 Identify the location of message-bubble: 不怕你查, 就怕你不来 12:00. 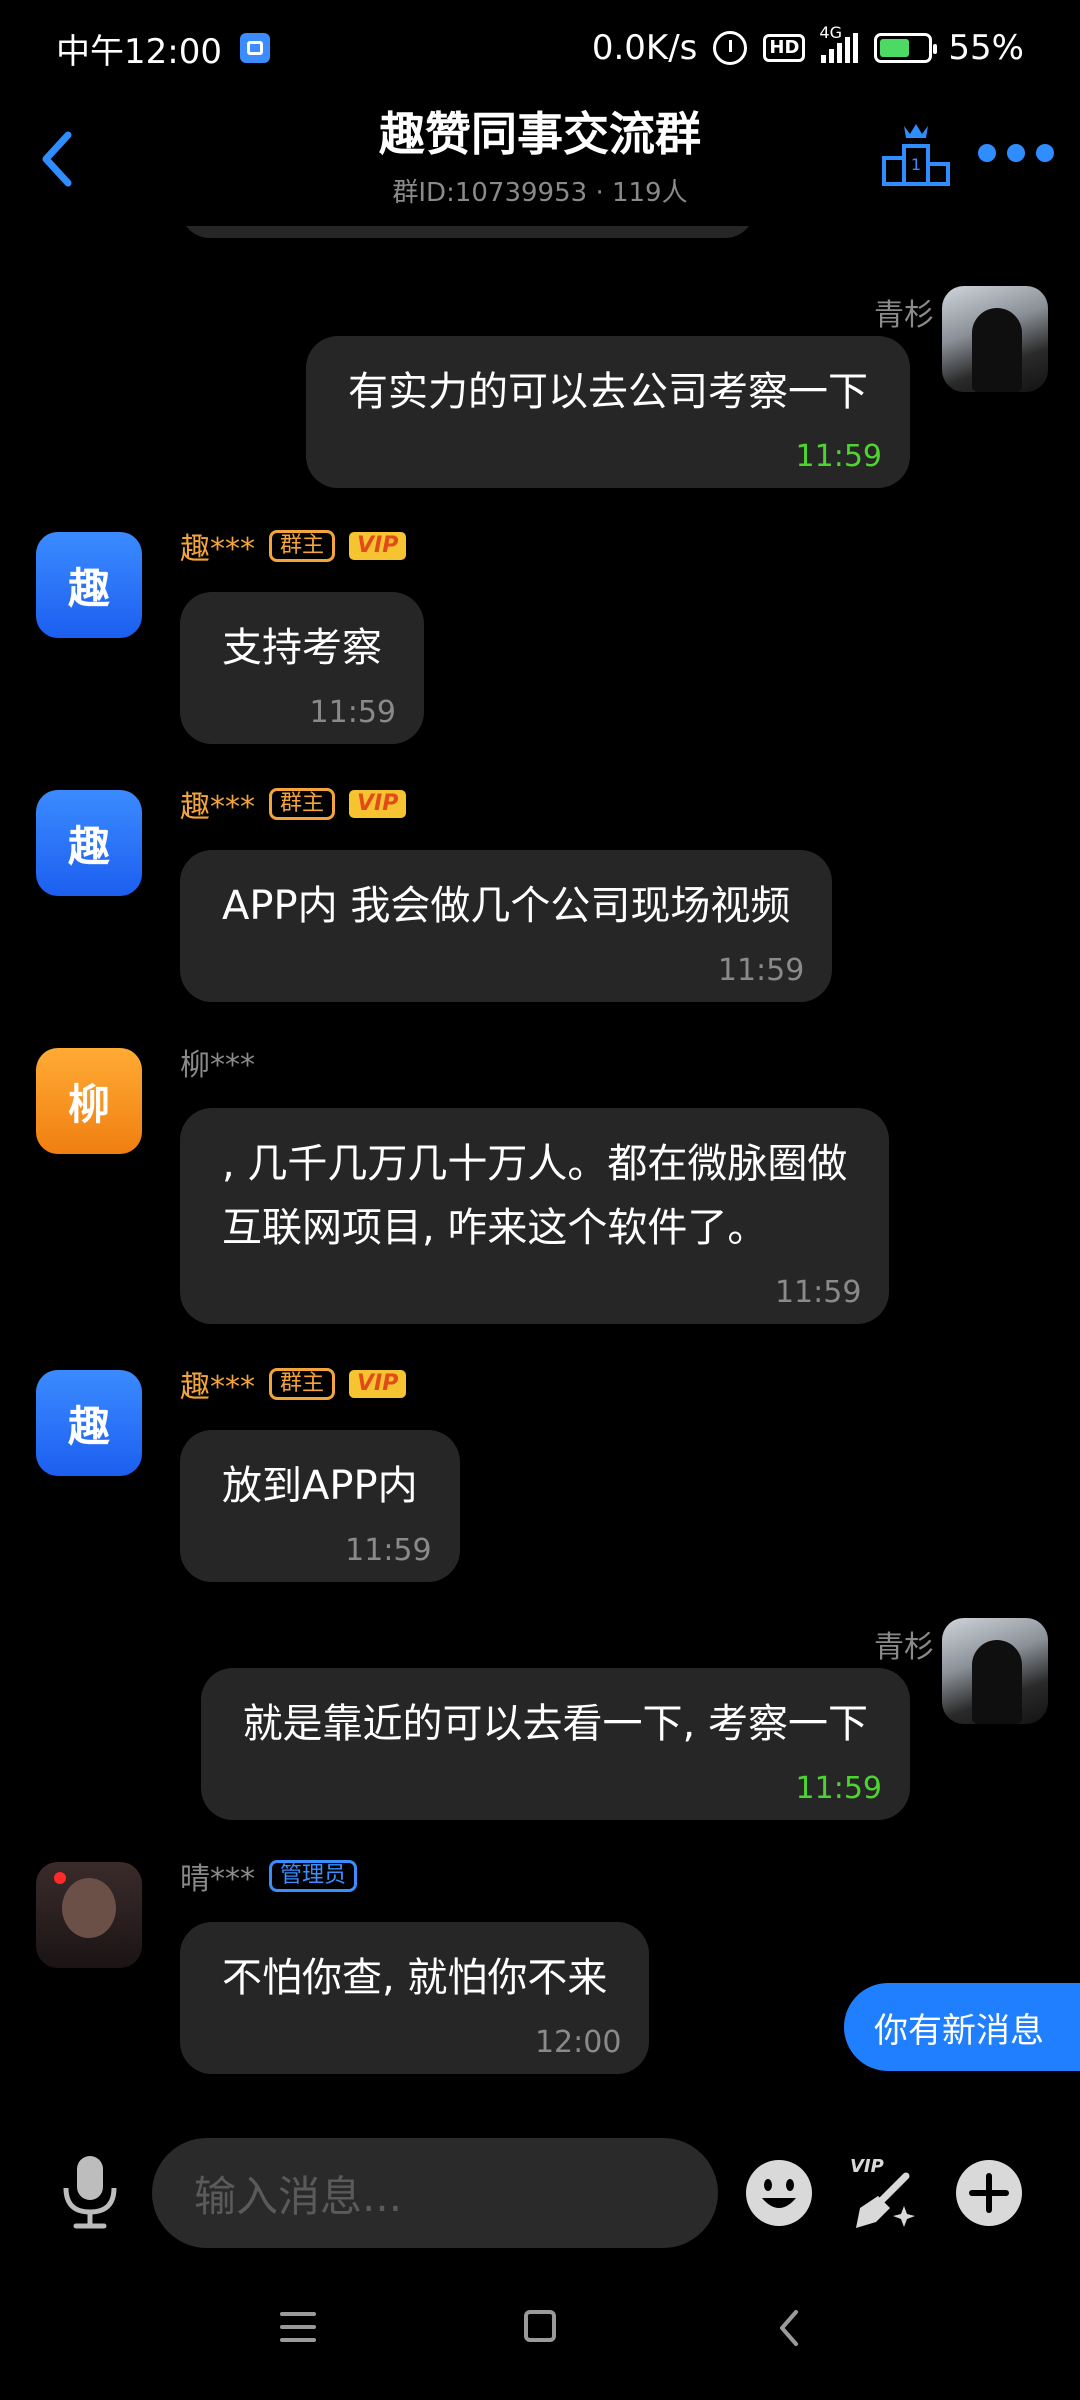
(415, 1998).